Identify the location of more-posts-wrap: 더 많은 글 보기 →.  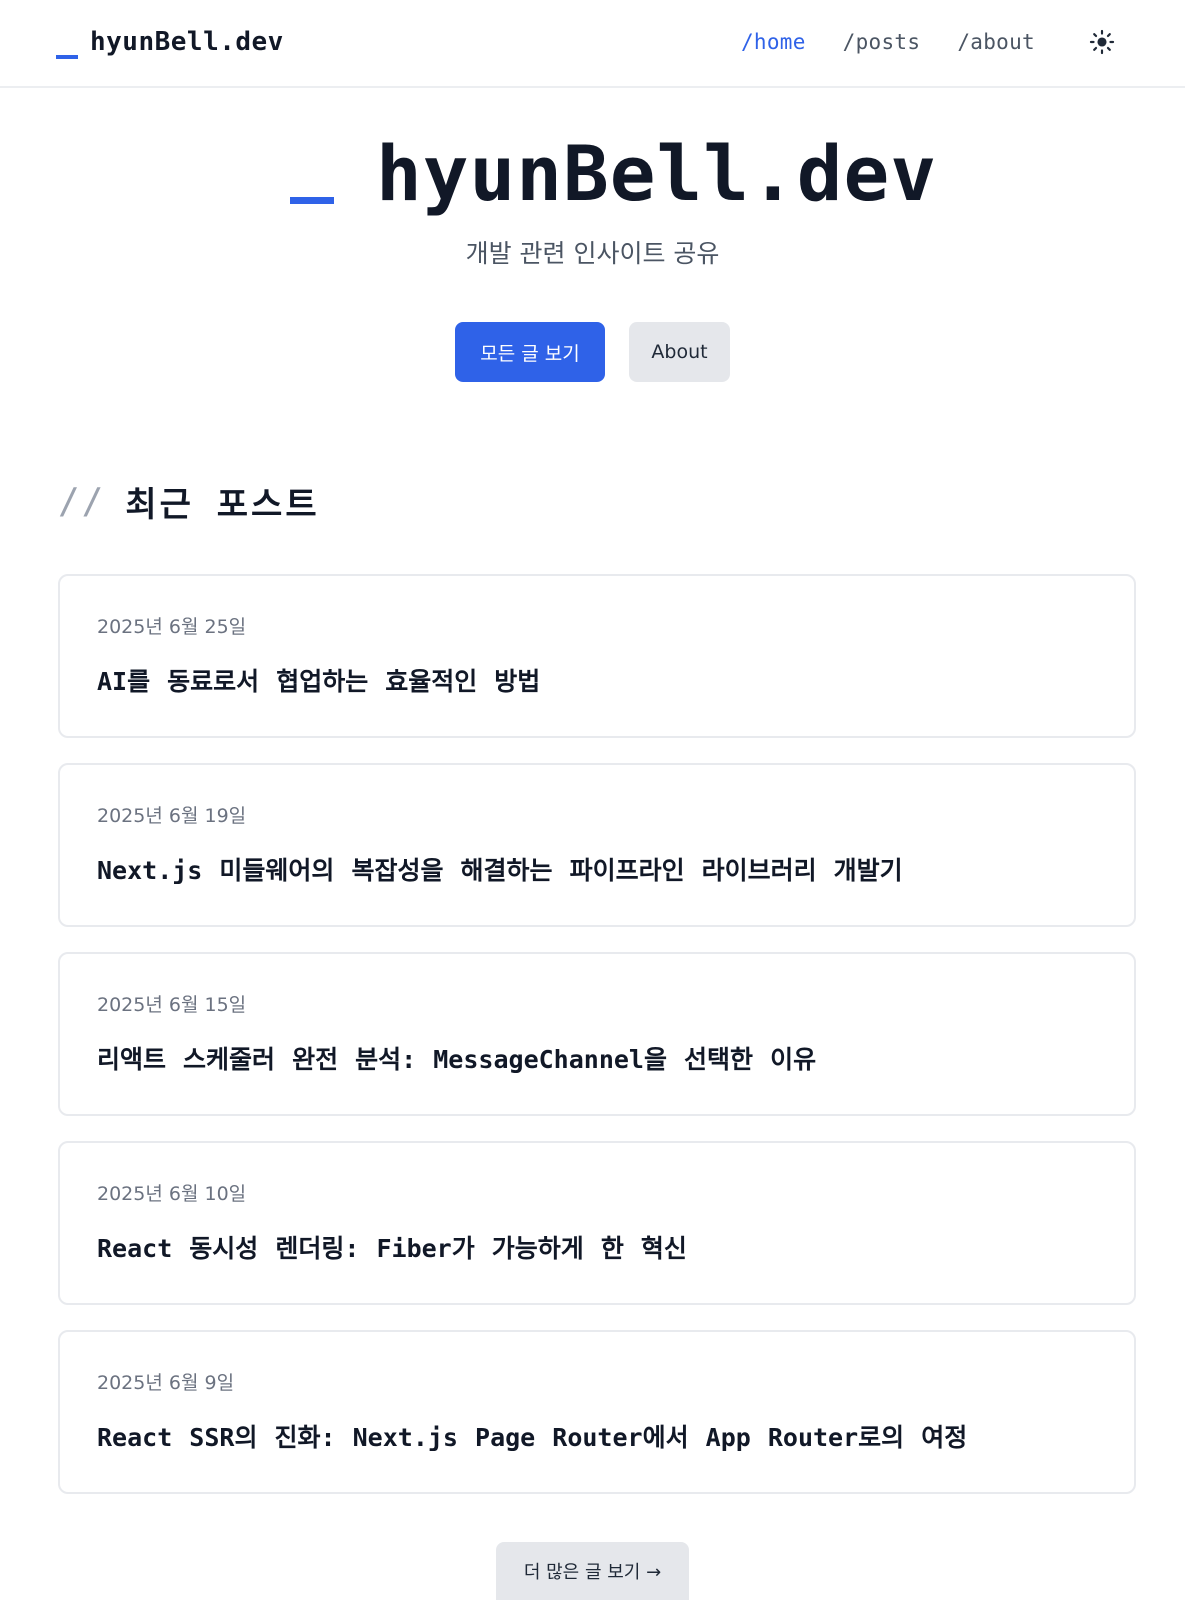
(592, 1571).